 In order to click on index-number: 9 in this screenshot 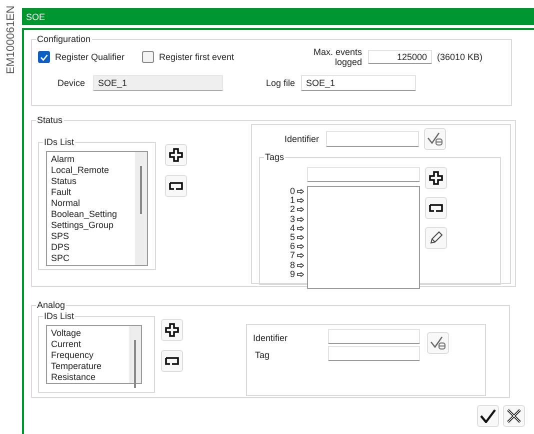, I will do `click(292, 274)`.